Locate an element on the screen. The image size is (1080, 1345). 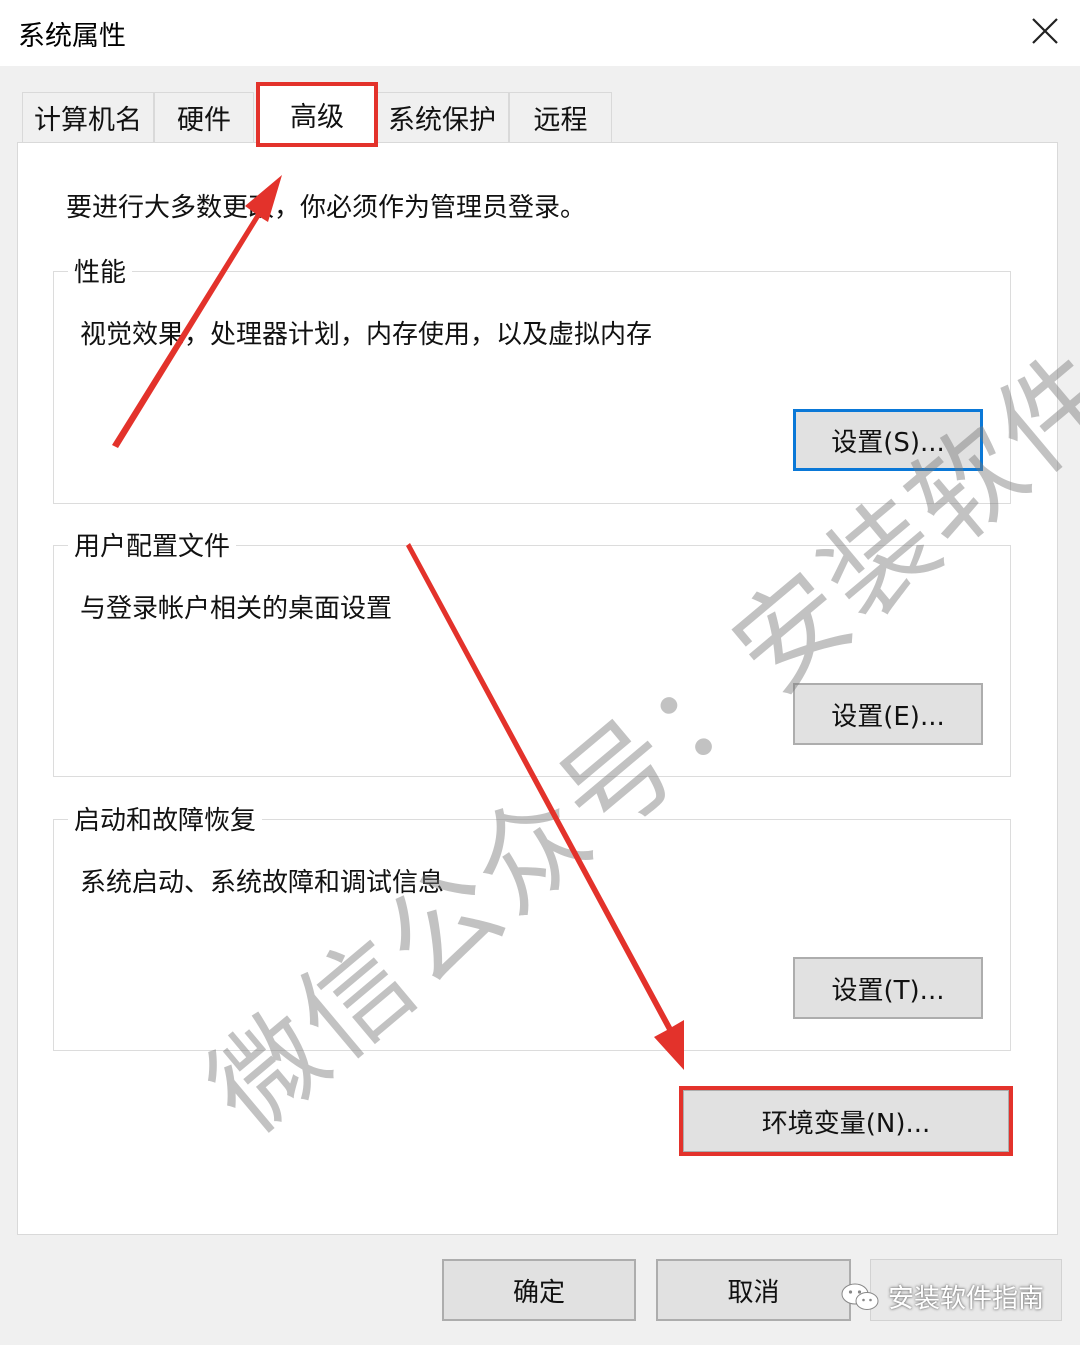
user-profiles-group-title: 用户配置文件 is located at coordinates (152, 544).